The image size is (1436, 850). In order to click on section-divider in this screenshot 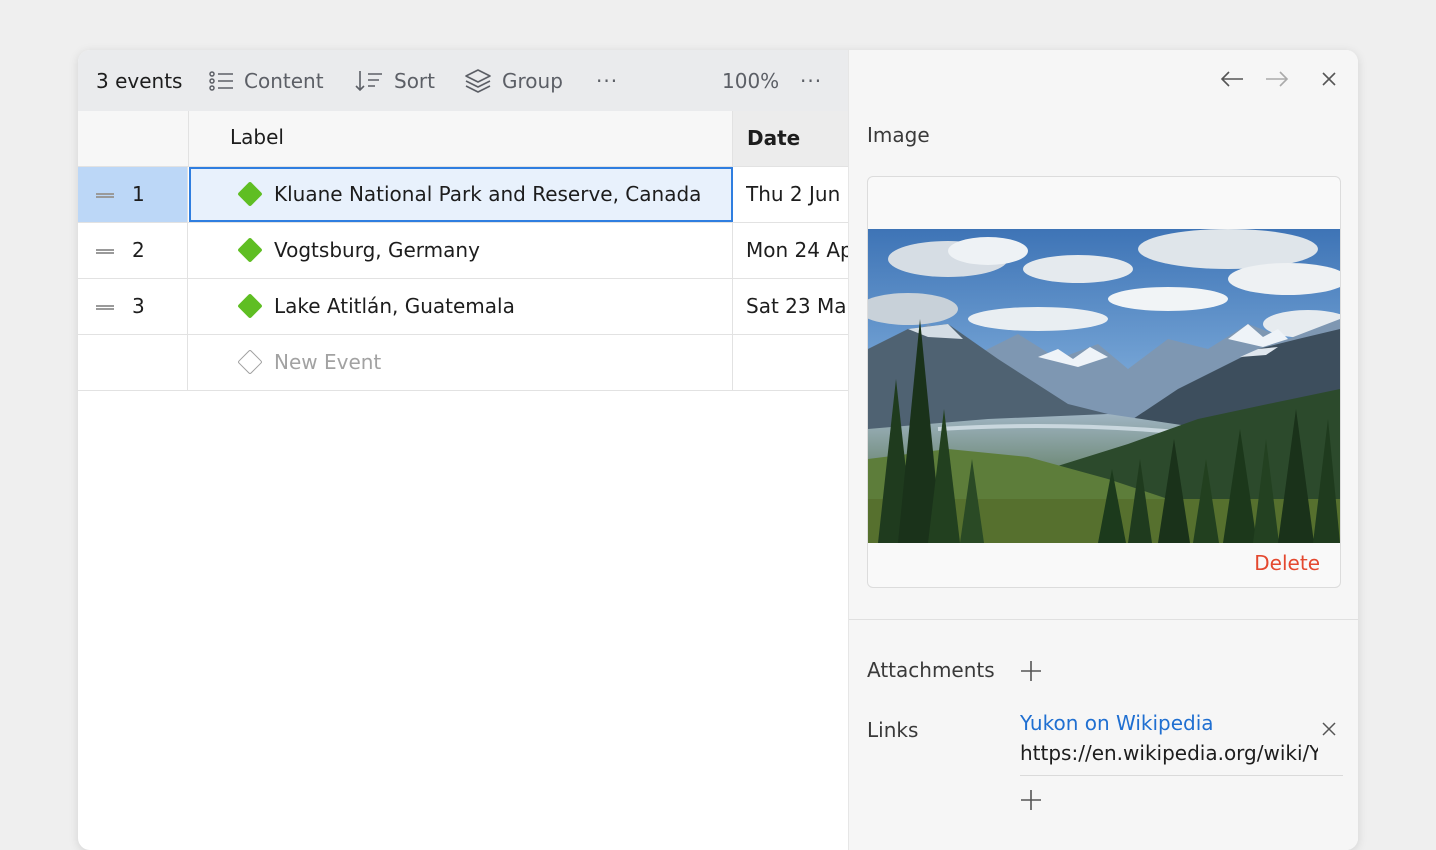, I will do `click(1103, 619)`.